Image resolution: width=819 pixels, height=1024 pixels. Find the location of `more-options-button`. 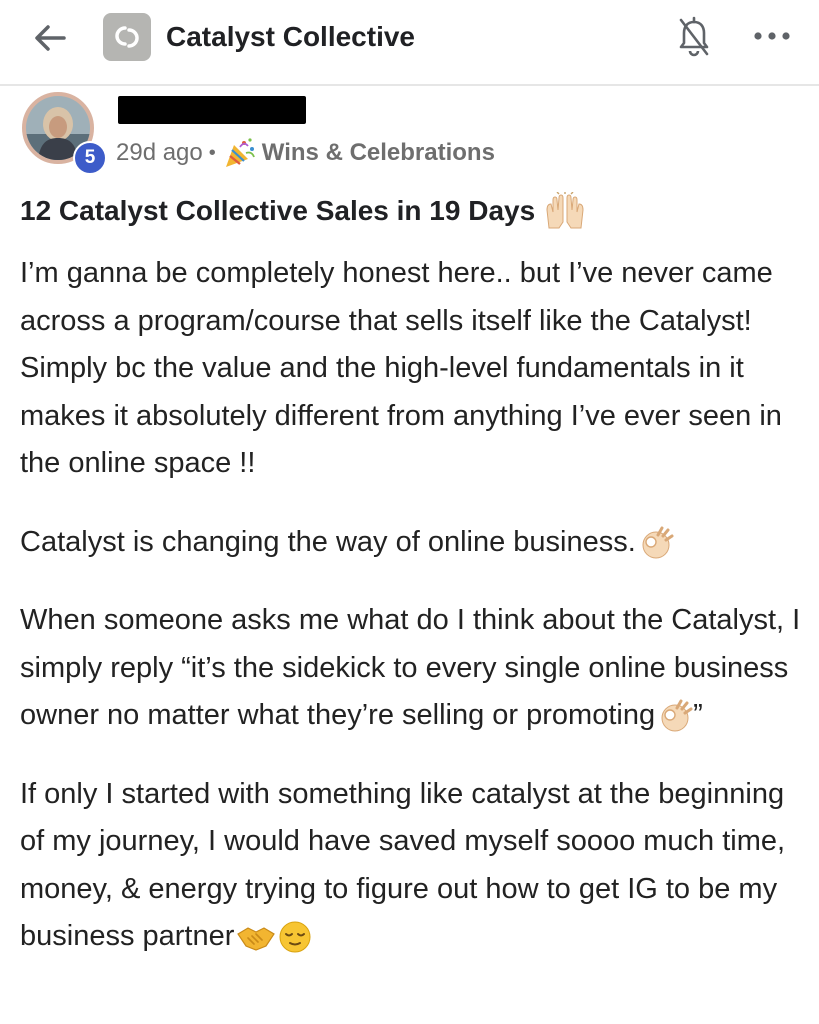

more-options-button is located at coordinates (772, 36).